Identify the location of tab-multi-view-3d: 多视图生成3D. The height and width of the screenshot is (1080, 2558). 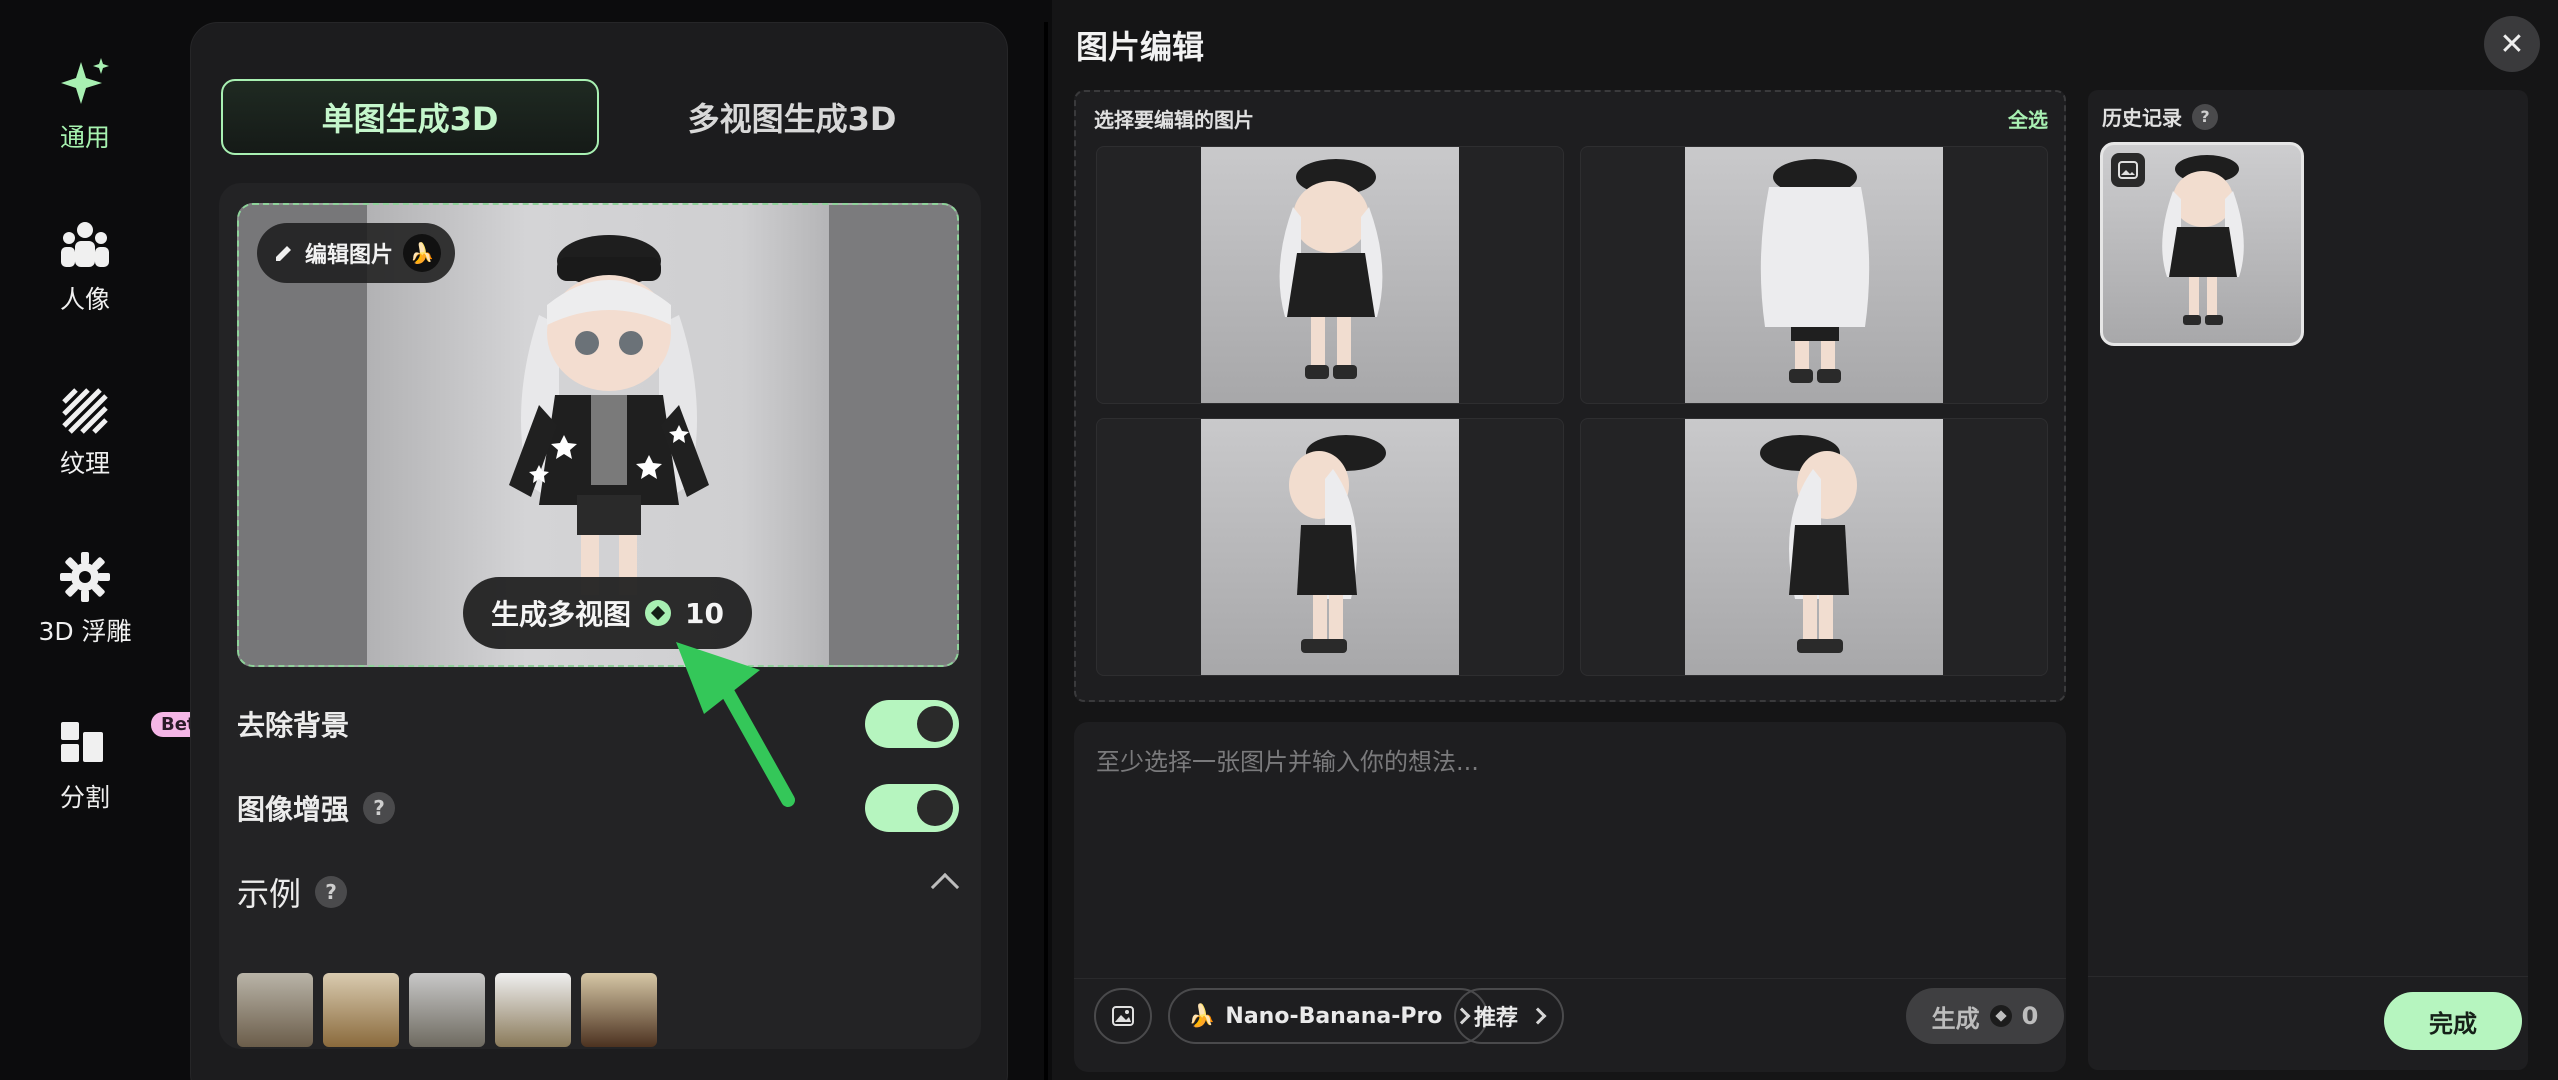
(792, 117).